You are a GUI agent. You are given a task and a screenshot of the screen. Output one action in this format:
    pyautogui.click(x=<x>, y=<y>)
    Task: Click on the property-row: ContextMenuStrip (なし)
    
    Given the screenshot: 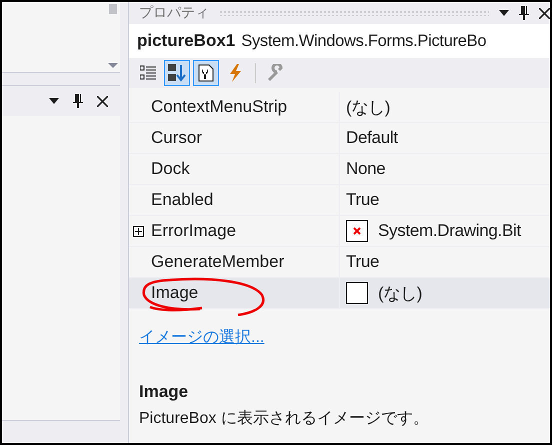 What is the action you would take?
    pyautogui.click(x=339, y=107)
    